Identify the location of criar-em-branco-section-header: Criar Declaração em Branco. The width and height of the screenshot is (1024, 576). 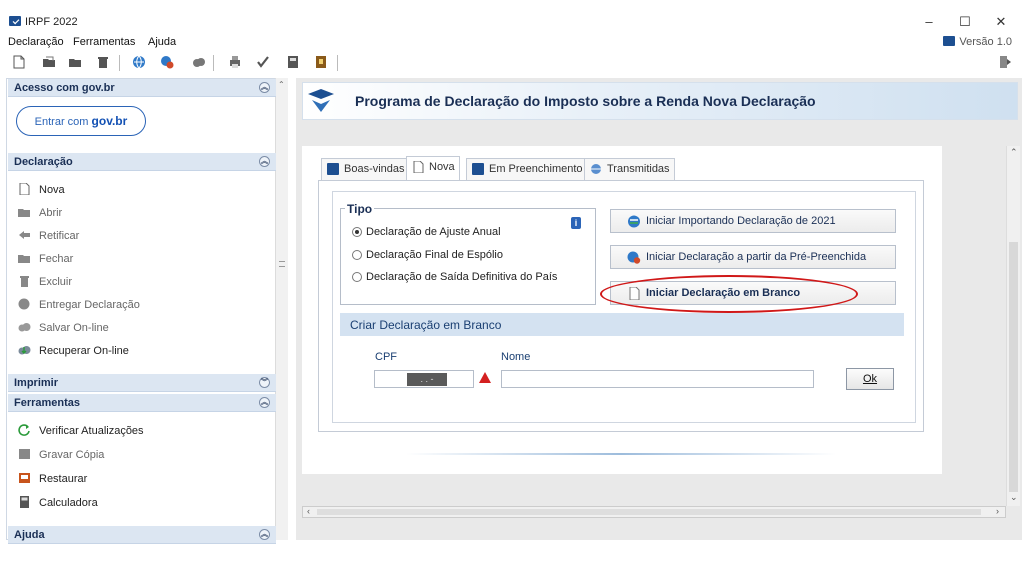
(622, 324).